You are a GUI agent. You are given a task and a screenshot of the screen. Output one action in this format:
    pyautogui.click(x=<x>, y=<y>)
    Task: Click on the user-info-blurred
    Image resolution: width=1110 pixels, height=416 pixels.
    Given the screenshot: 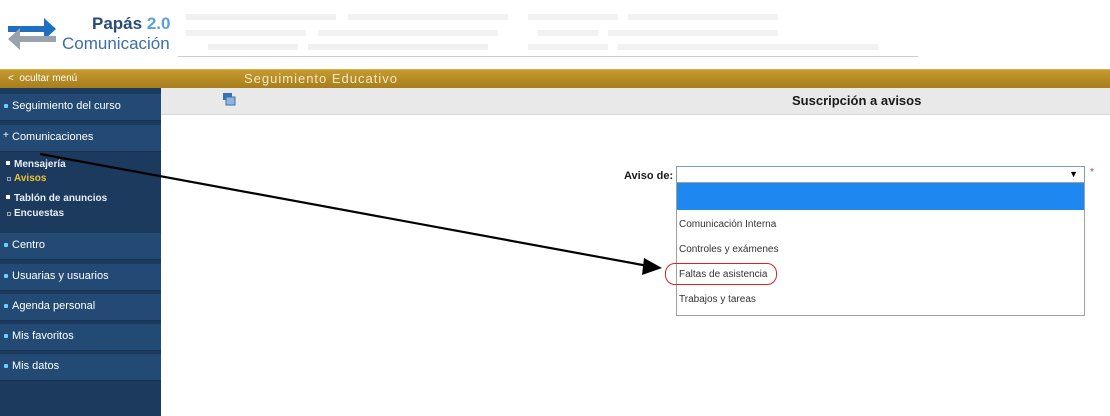 What is the action you would take?
    pyautogui.click(x=548, y=36)
    